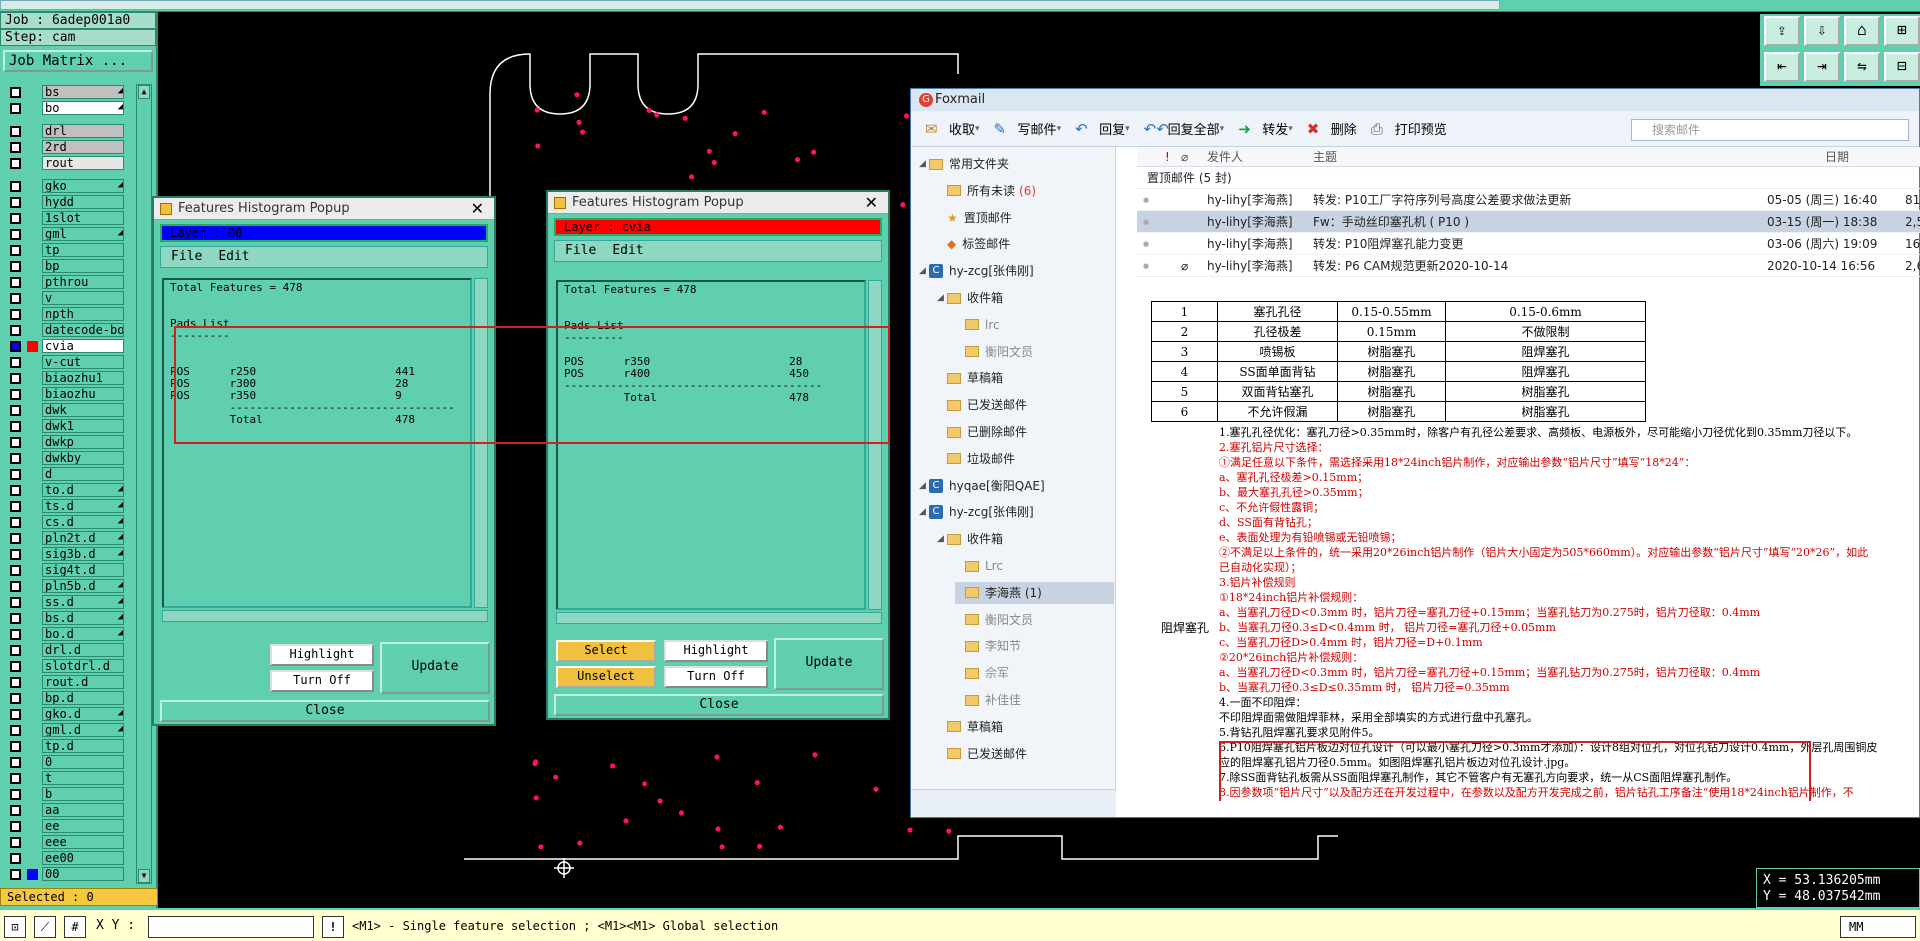 The image size is (1920, 941). What do you see at coordinates (144, 484) in the screenshot?
I see `layer-scrollbar: ▲ ▼` at bounding box center [144, 484].